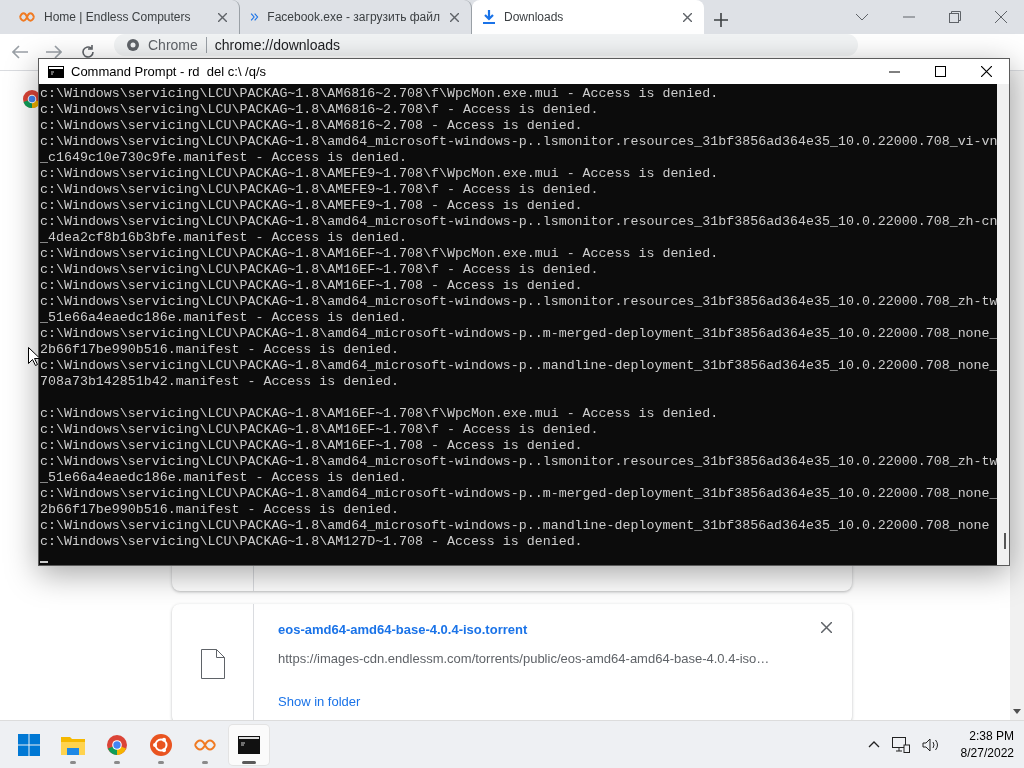 The image size is (1024, 768). What do you see at coordinates (319, 110) in the screenshot?
I see `console-line: c:\Windows\servicing\LCU\PACKAG~1.8\AM6816~2.708\f - Access is denied.` at bounding box center [319, 110].